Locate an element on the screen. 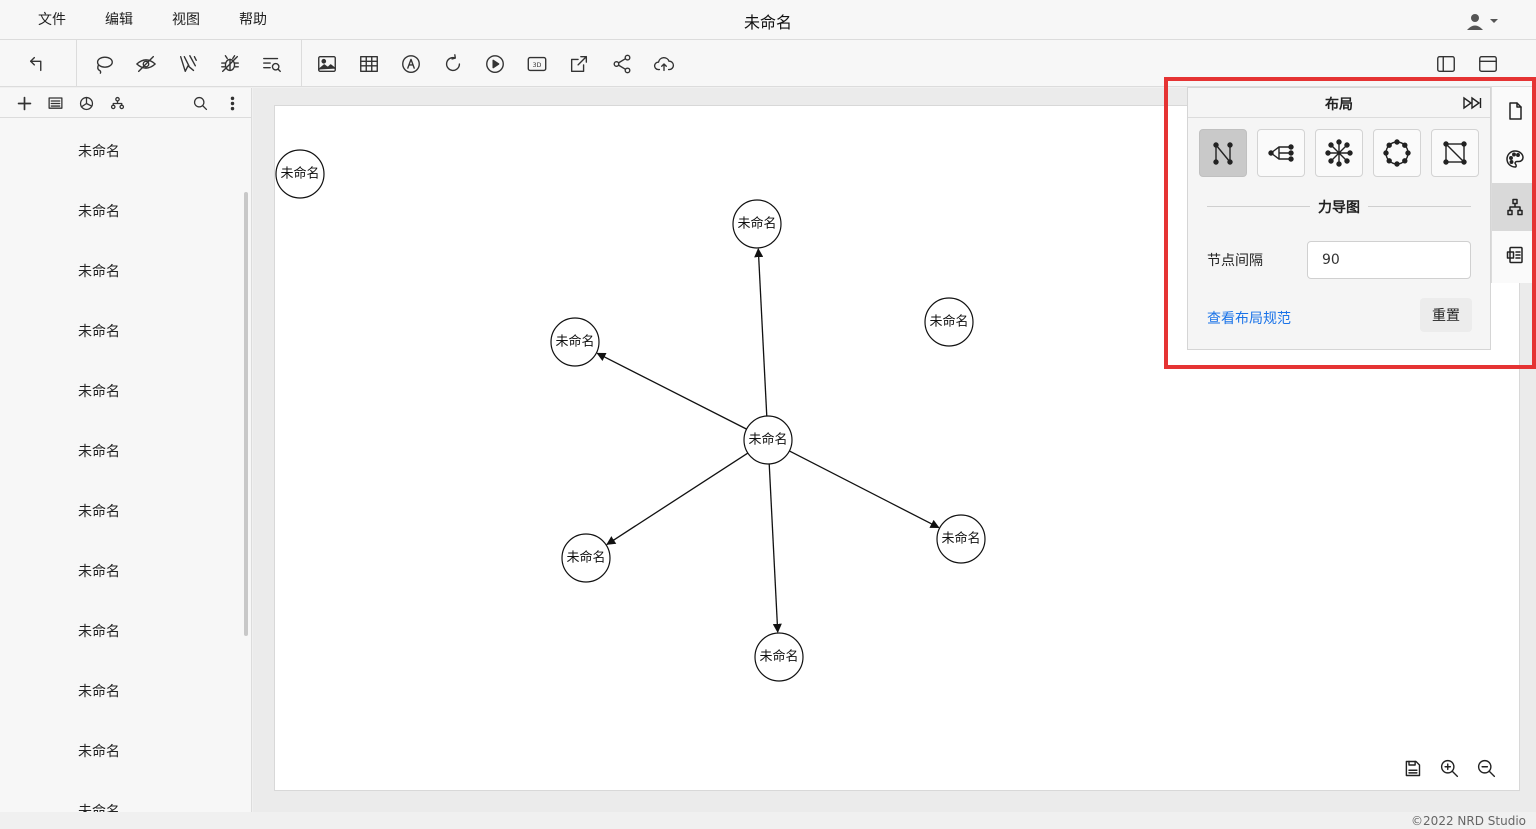 Image resolution: width=1536 pixels, height=829 pixels. play-button is located at coordinates (495, 64).